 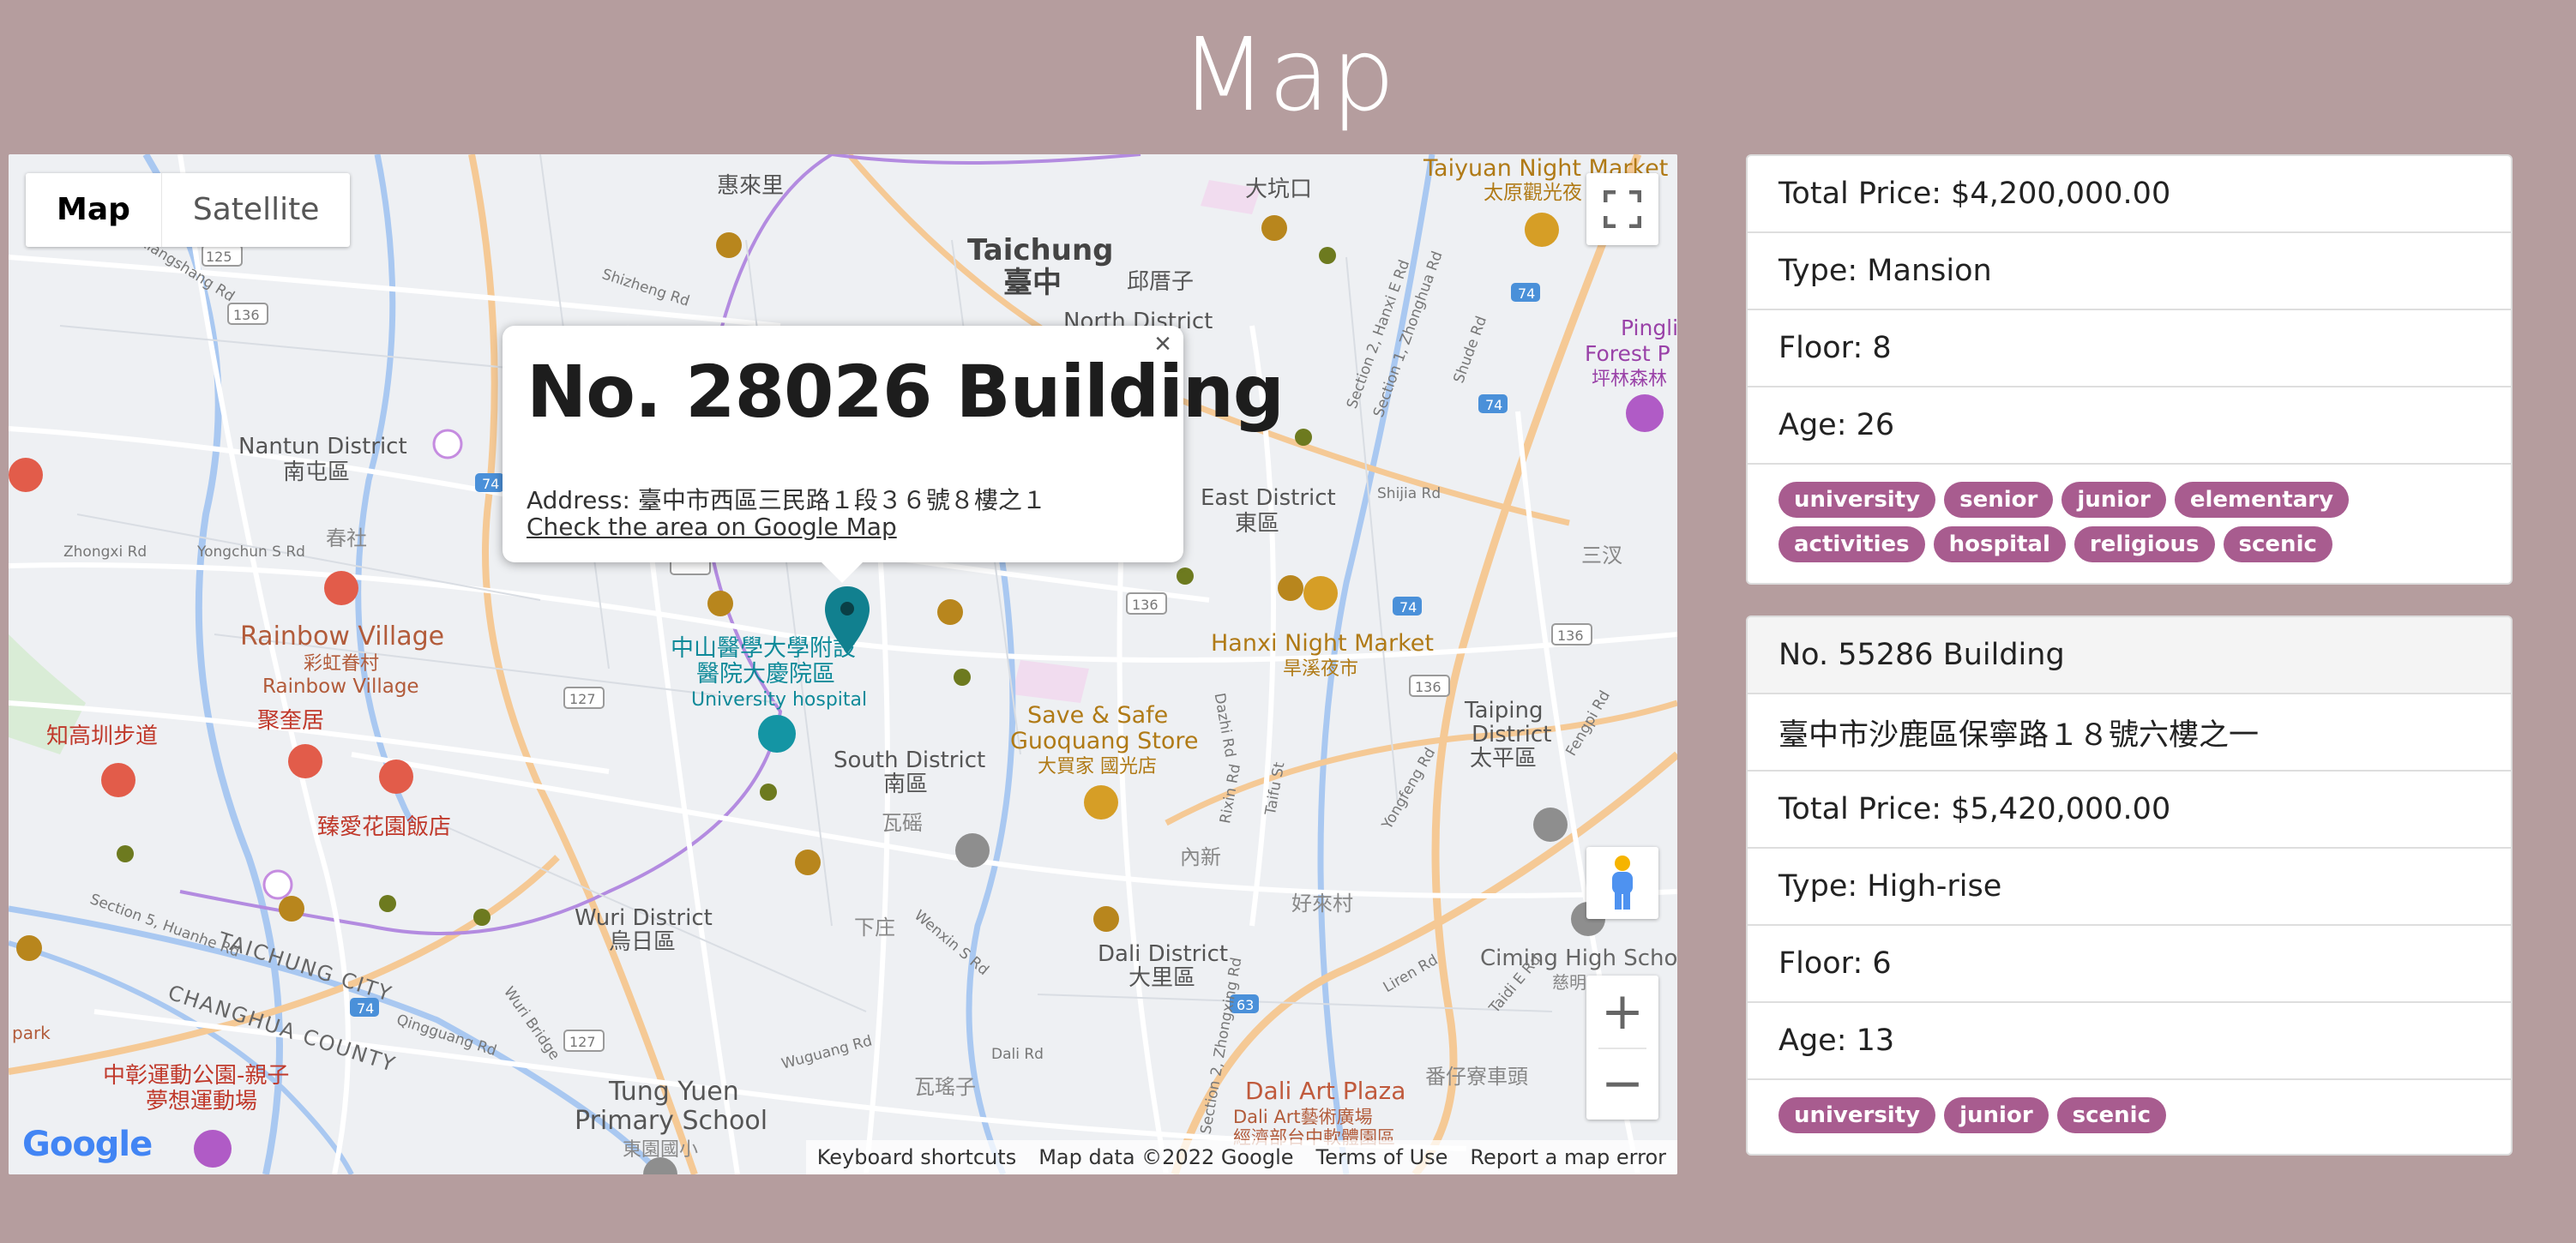 I want to click on google-logo-mark: Google, so click(x=87, y=1144).